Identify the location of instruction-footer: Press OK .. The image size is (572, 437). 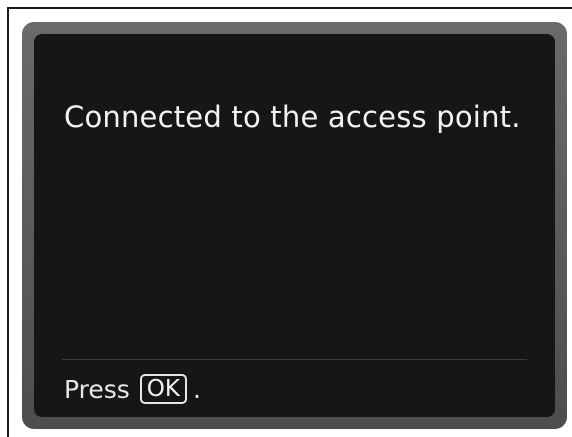
(132, 389).